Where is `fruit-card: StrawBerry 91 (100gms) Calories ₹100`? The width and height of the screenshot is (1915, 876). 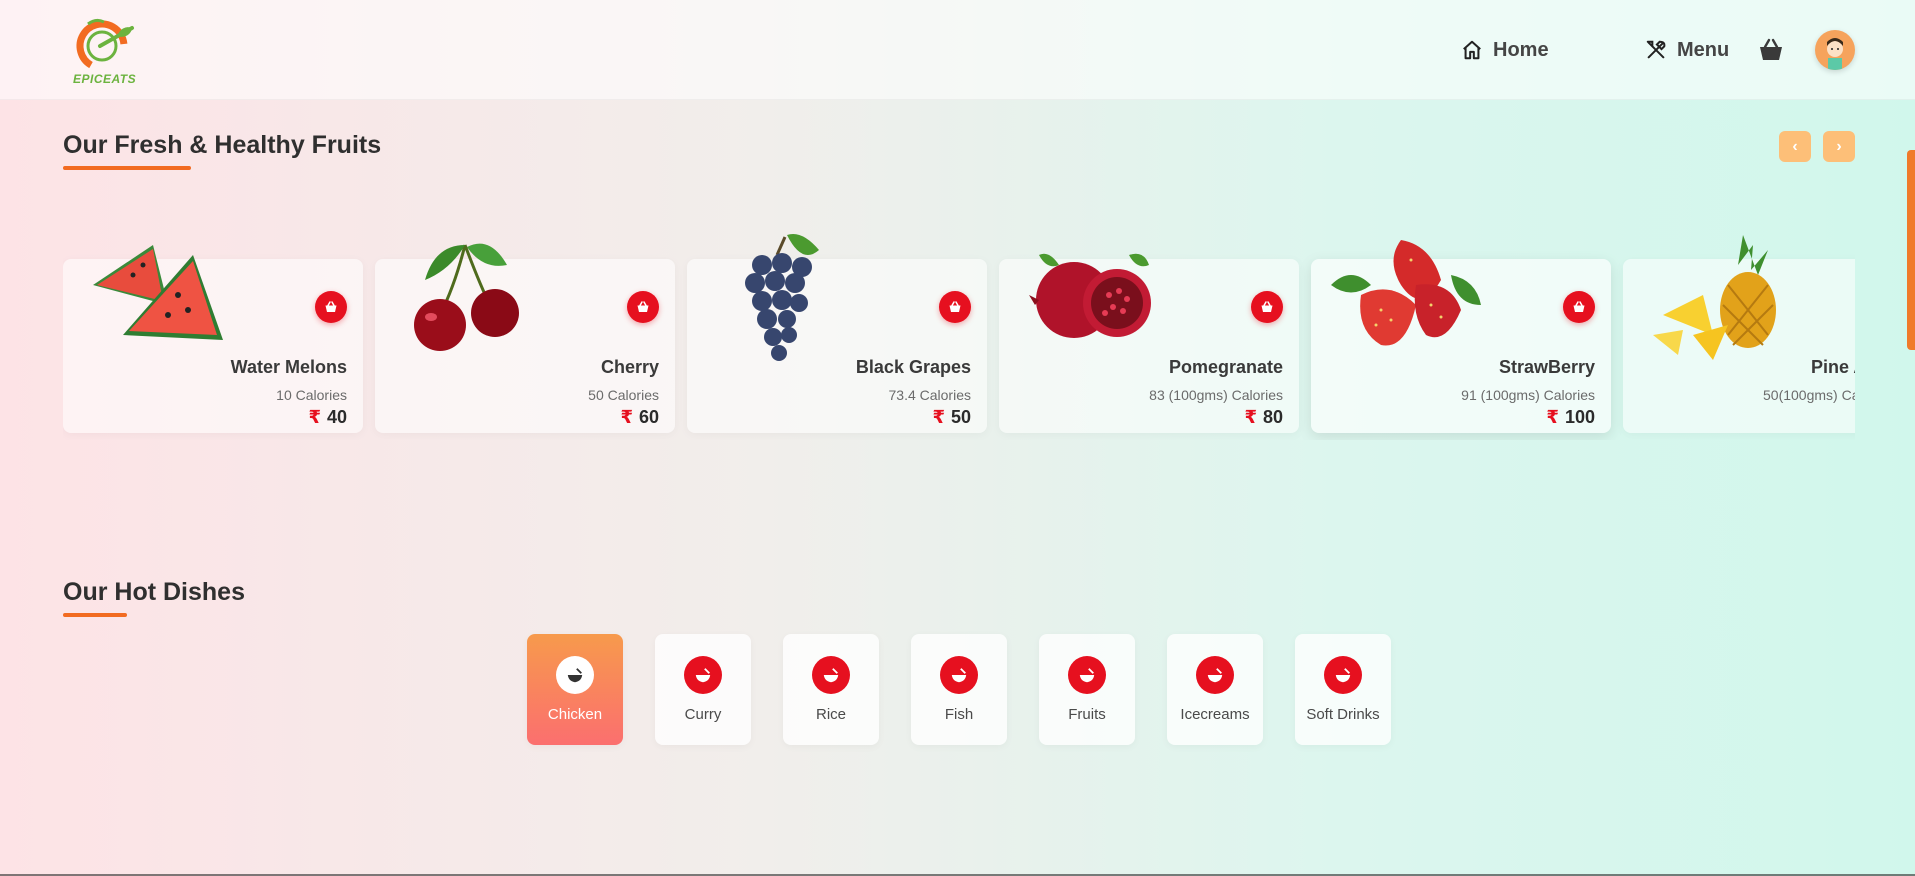 fruit-card: StrawBerry 91 (100gms) Calories ₹100 is located at coordinates (1461, 336).